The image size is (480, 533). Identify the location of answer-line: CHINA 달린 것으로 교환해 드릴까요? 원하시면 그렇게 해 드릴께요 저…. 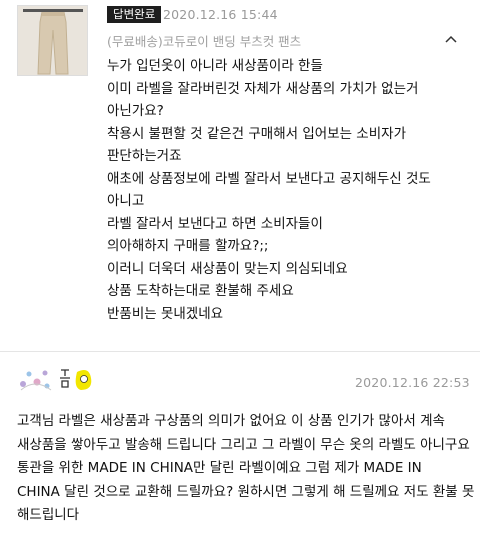
(246, 491).